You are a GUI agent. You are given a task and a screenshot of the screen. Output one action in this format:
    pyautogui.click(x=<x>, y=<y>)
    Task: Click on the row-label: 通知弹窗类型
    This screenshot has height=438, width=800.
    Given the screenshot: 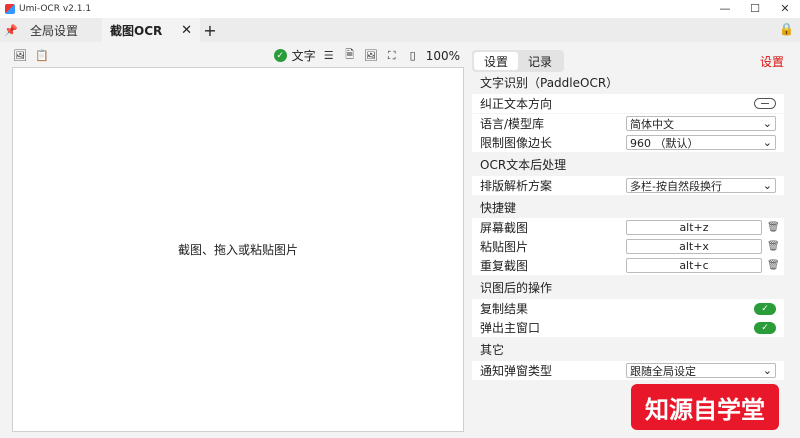 What is the action you would take?
    pyautogui.click(x=516, y=371)
    